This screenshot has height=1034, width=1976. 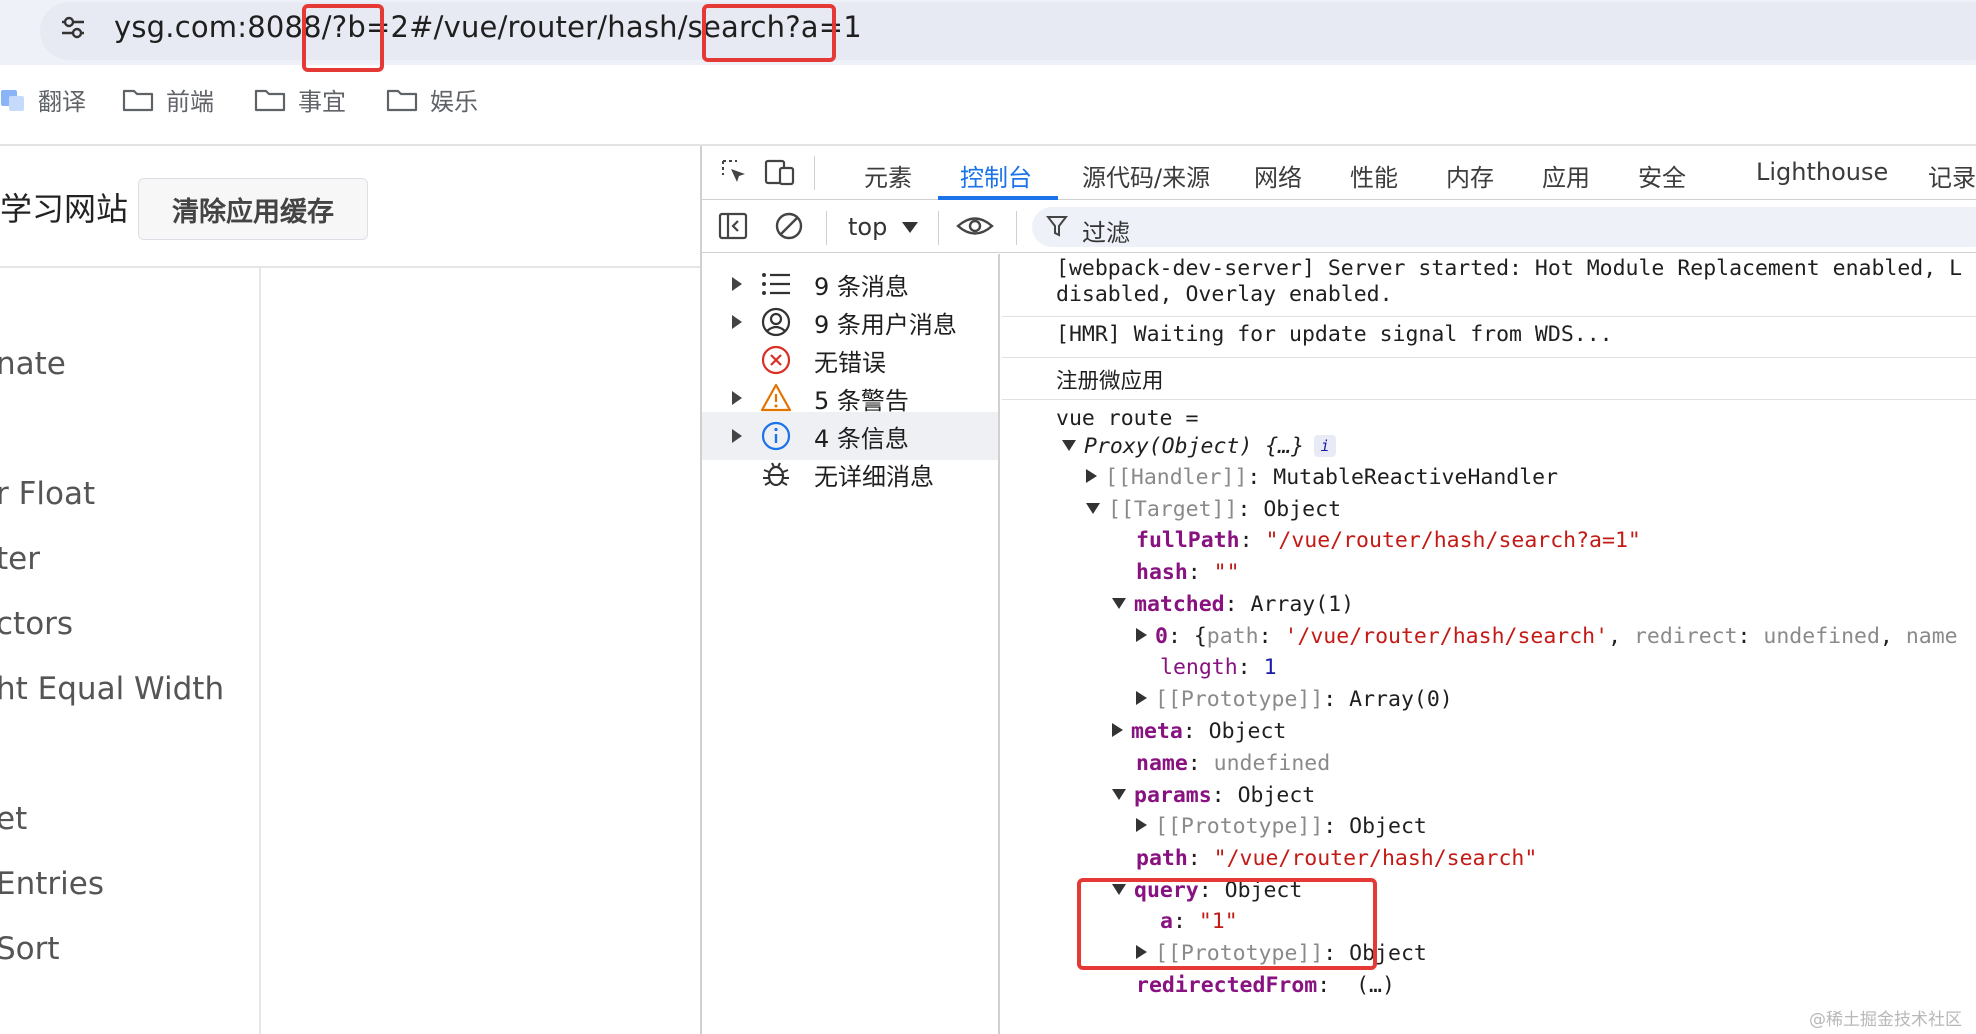 What do you see at coordinates (20, 559) in the screenshot?
I see `nav-item: ter` at bounding box center [20, 559].